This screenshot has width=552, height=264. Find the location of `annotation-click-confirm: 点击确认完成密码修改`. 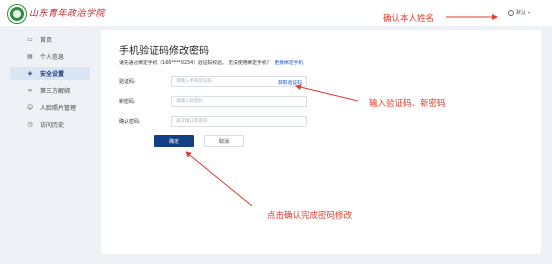

annotation-click-confirm: 点击确认完成密码修改 is located at coordinates (310, 216).